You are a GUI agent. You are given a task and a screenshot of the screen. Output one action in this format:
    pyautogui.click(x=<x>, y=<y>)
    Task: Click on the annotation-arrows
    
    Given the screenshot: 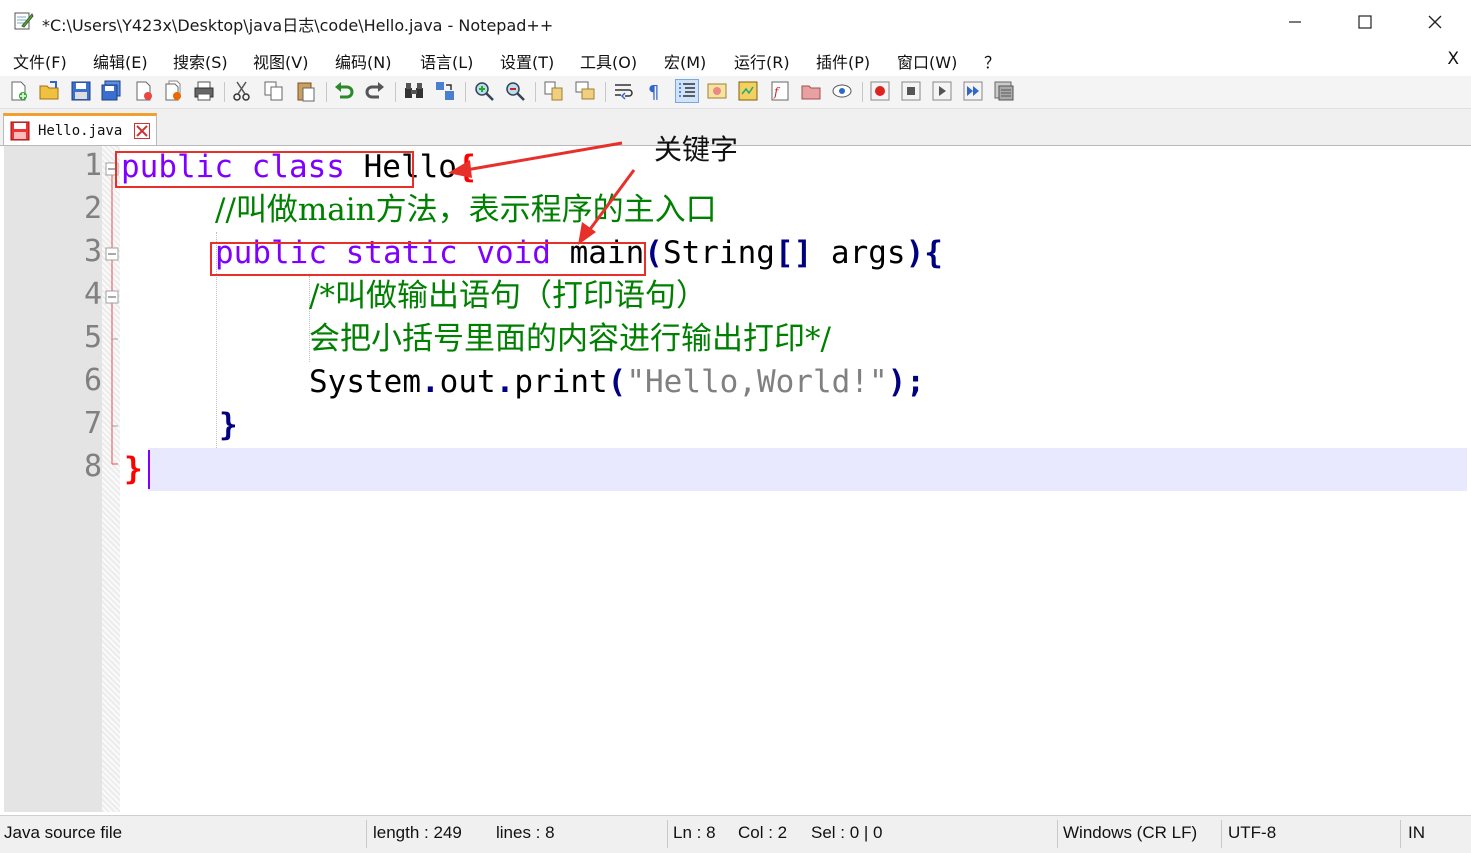 What is the action you would take?
    pyautogui.click(x=542, y=193)
    